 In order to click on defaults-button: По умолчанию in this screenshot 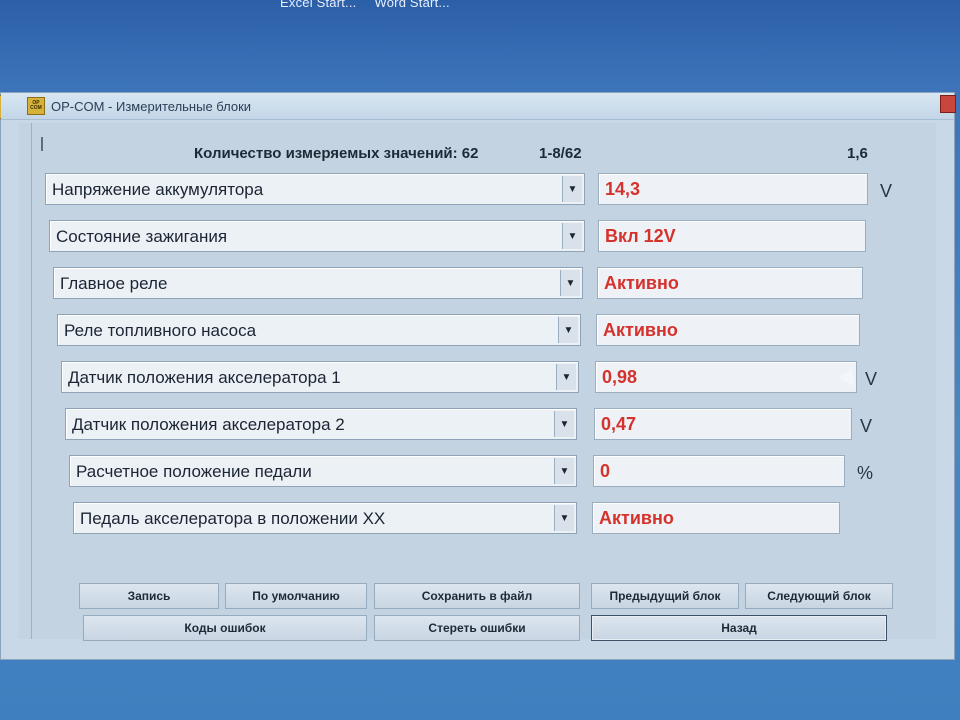, I will do `click(296, 596)`.